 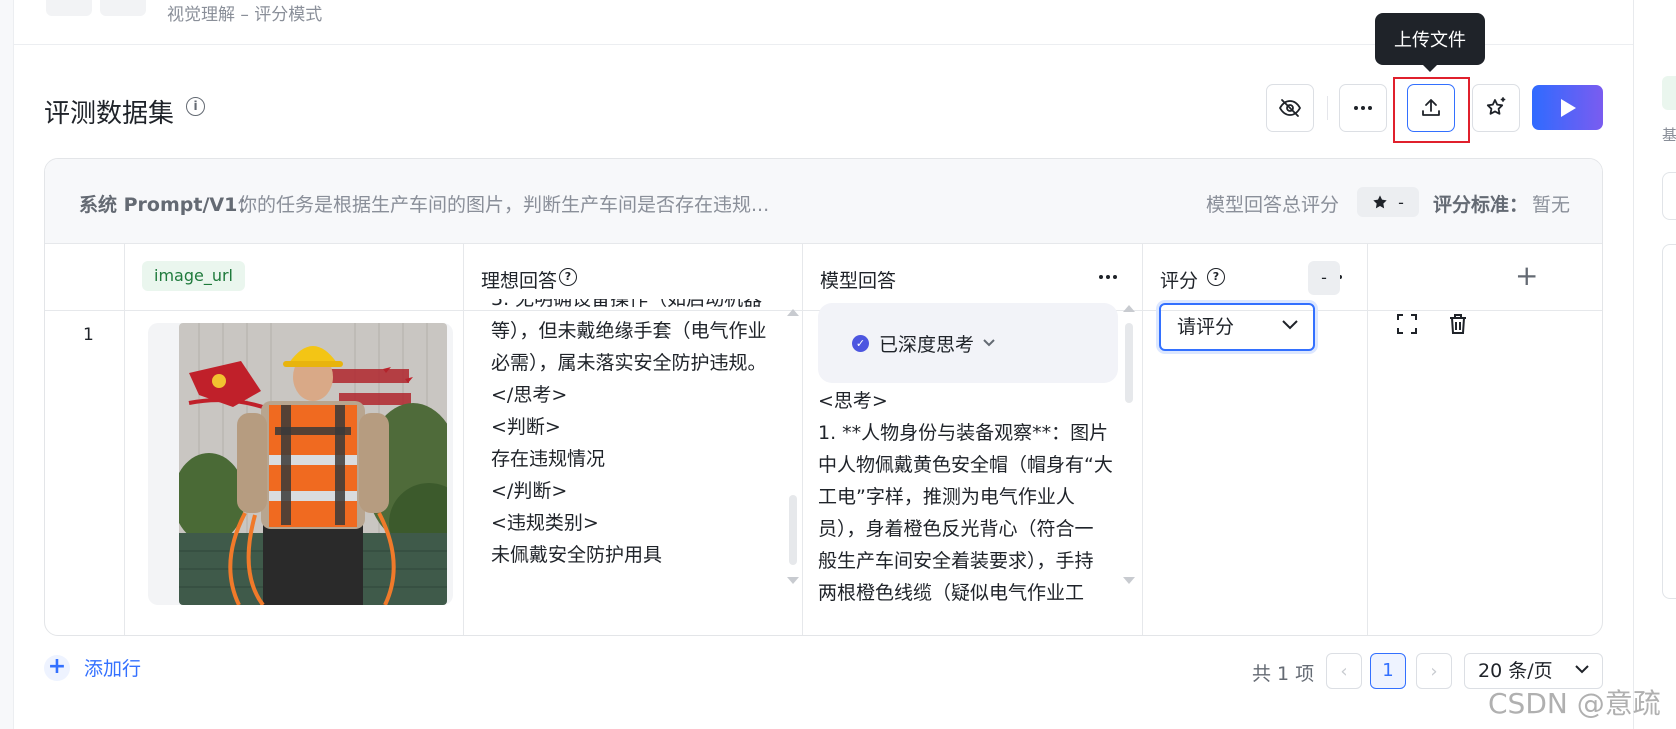 I want to click on model-line: 中人物佩戴黄色安全帽（帽身有“大, so click(x=965, y=465).